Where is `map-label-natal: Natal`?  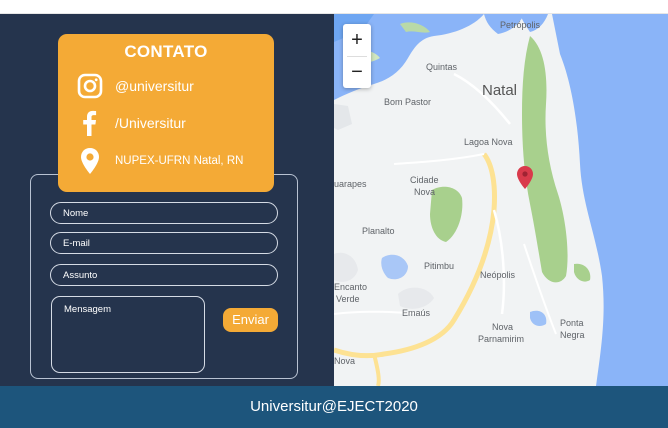 map-label-natal: Natal is located at coordinates (499, 90).